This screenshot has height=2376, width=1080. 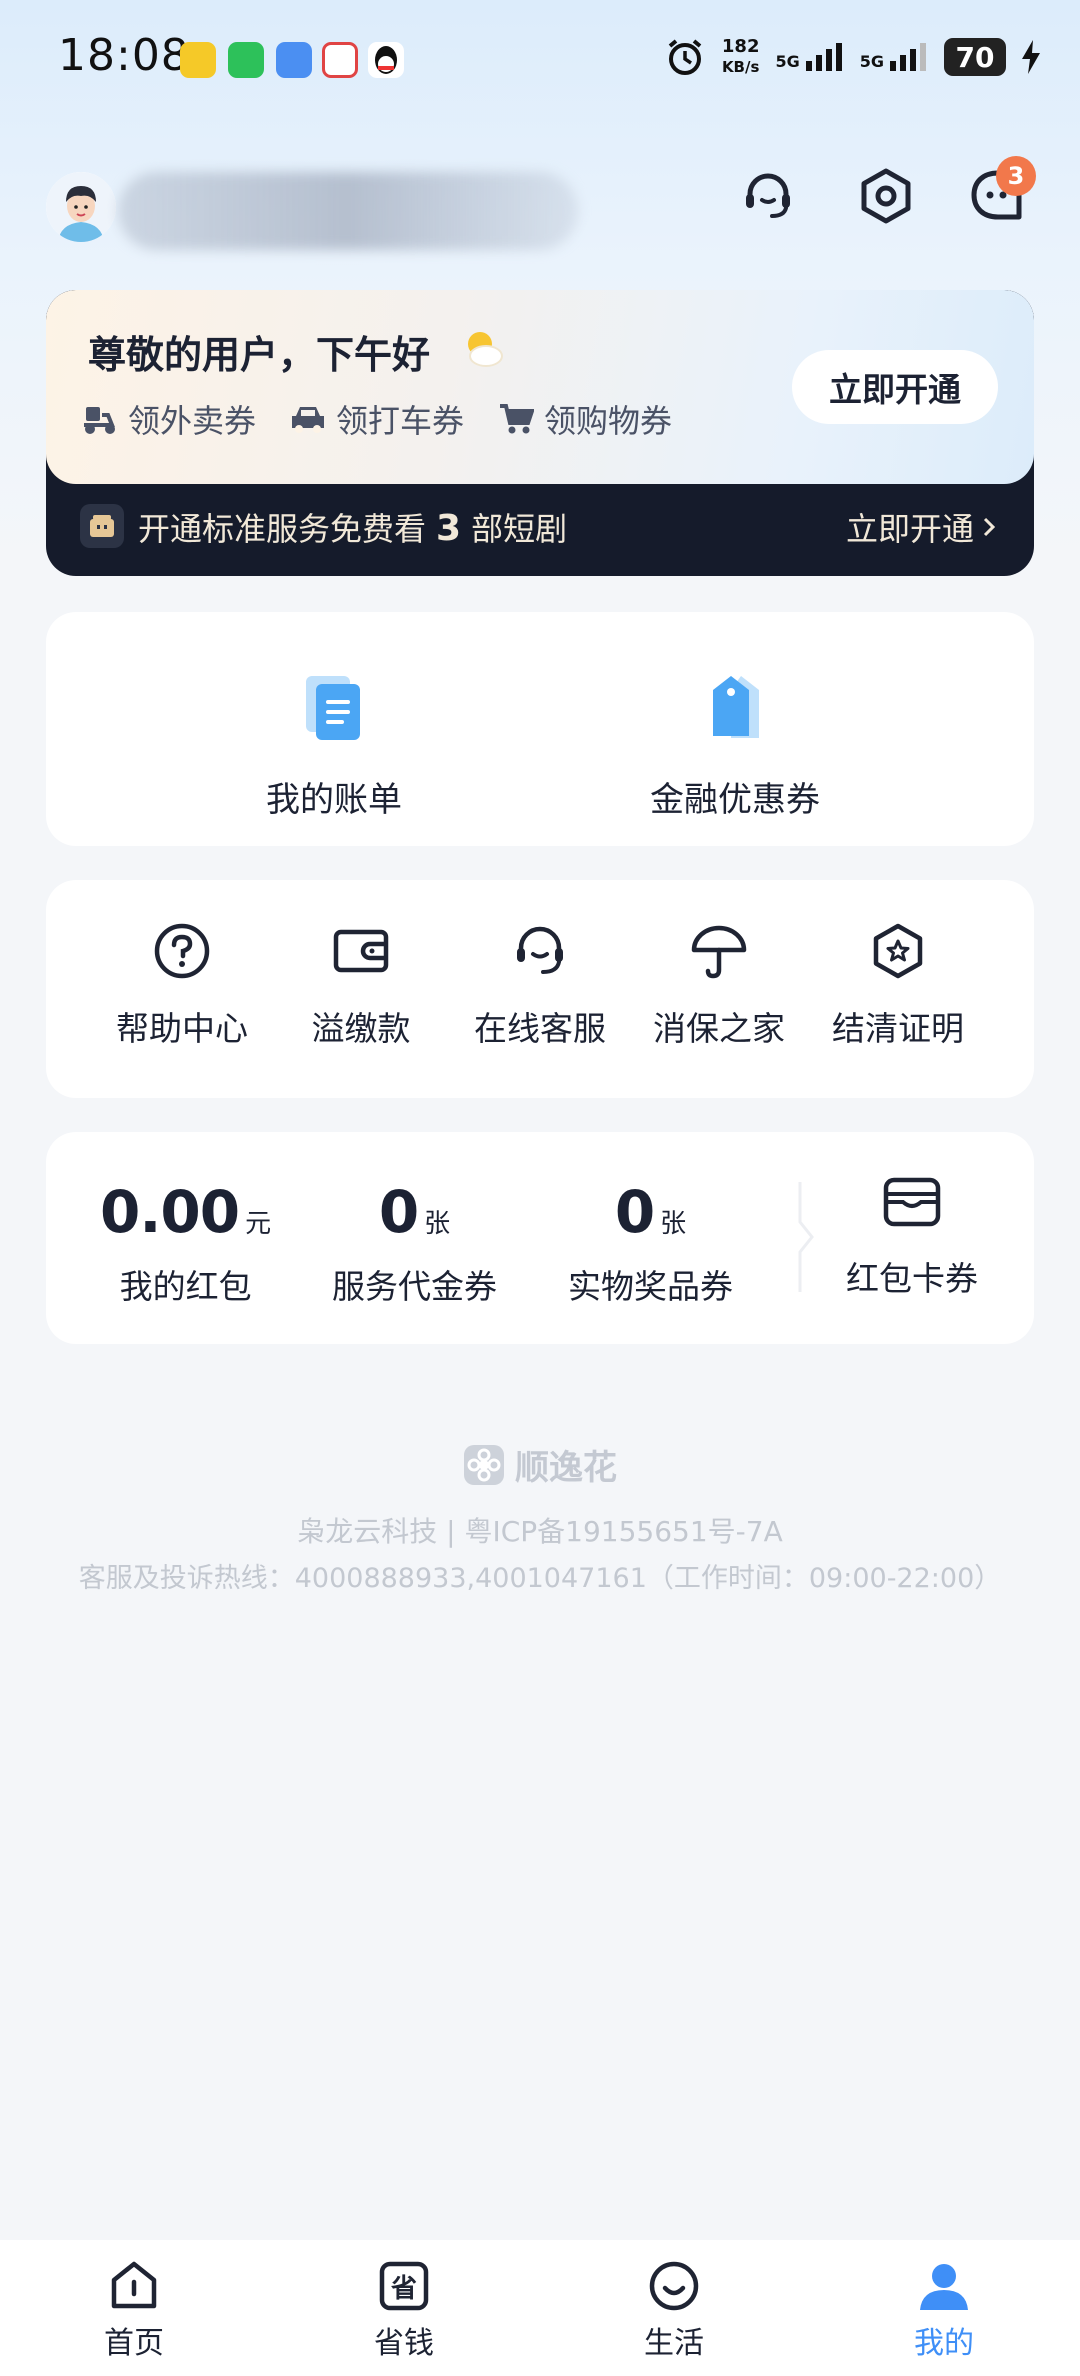 What do you see at coordinates (719, 1028) in the screenshot?
I see `consumer-protection-label: 消保之家` at bounding box center [719, 1028].